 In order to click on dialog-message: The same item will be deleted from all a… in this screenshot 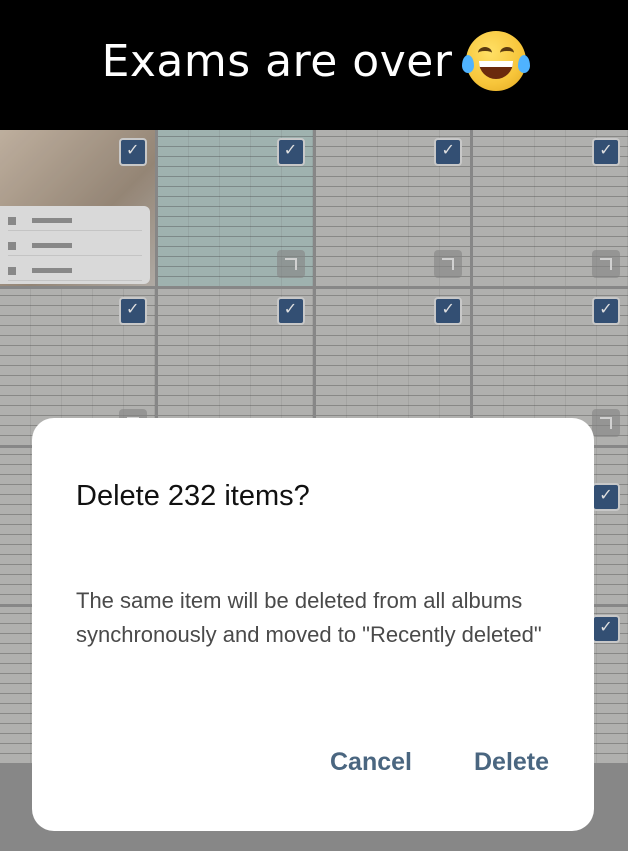, I will do `click(309, 617)`.